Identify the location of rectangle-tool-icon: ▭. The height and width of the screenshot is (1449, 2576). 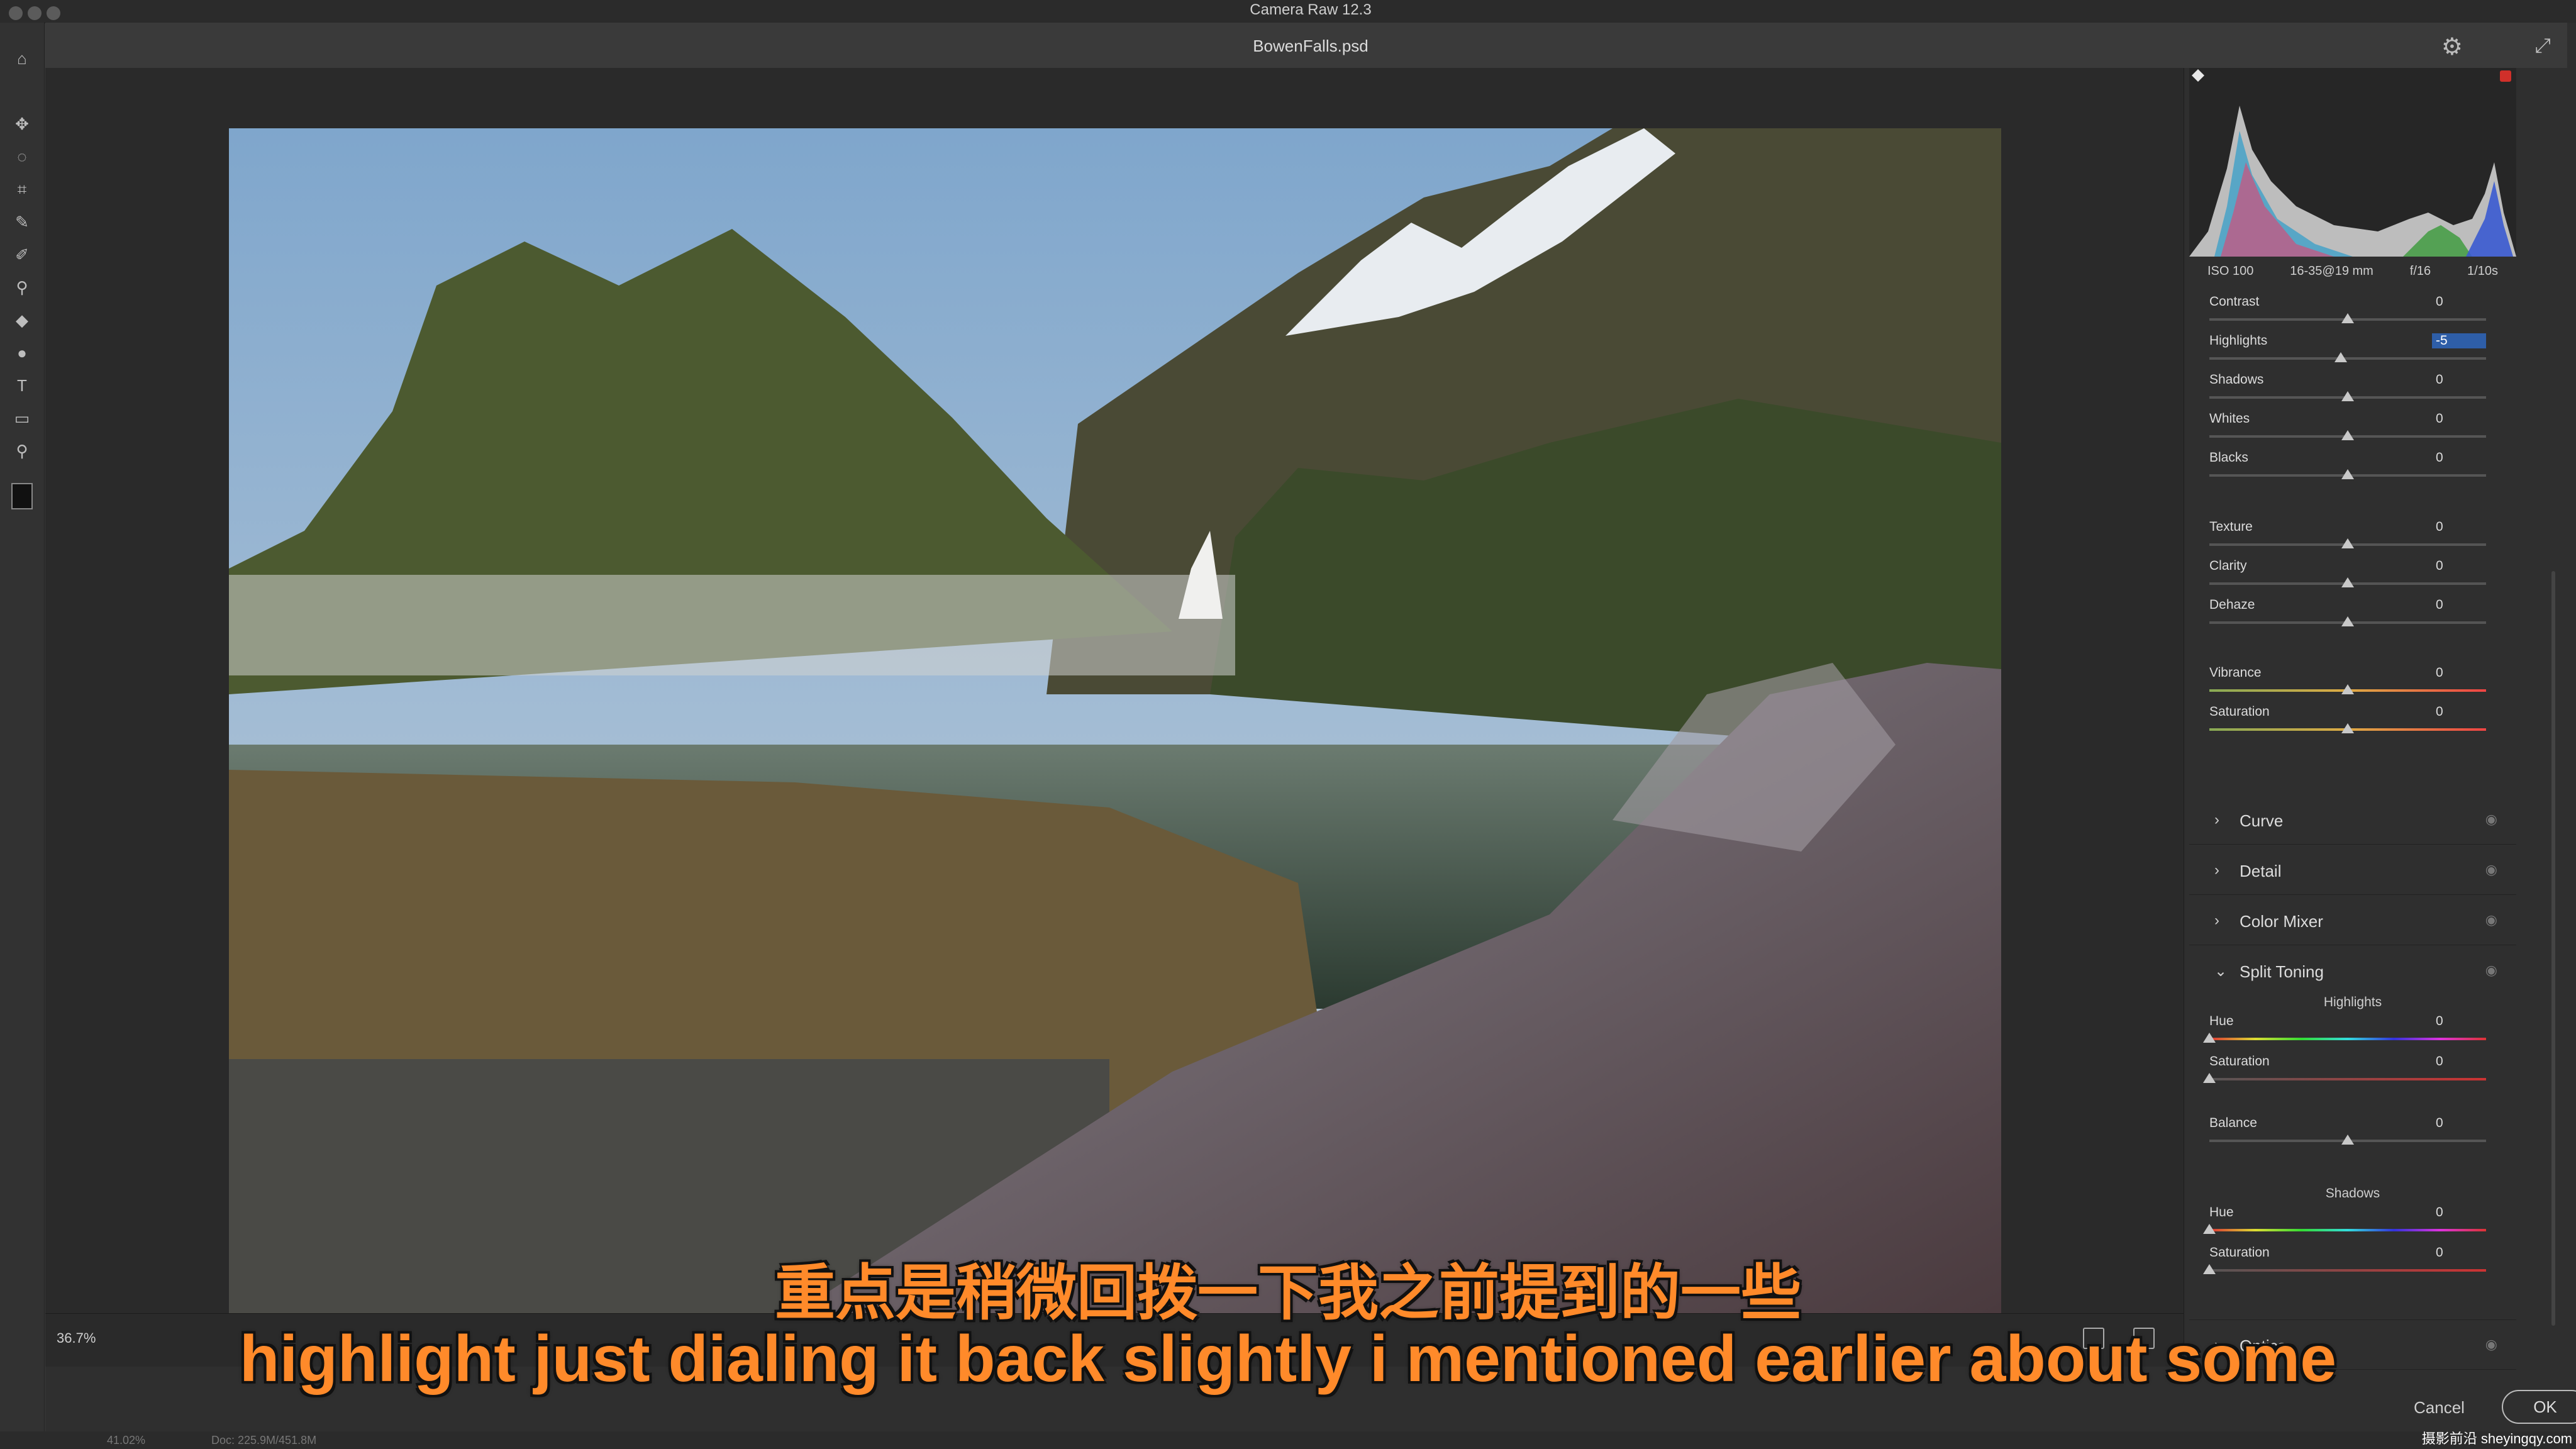
(22, 418).